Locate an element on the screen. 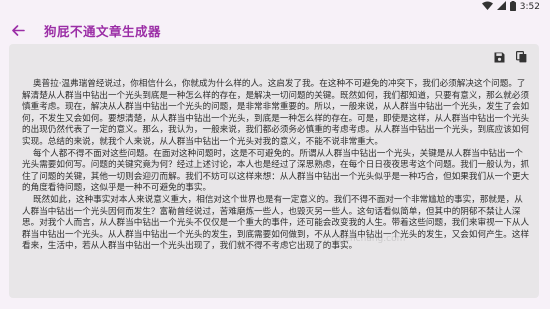 The width and height of the screenshot is (550, 309). signal-icon is located at coordinates (501, 7).